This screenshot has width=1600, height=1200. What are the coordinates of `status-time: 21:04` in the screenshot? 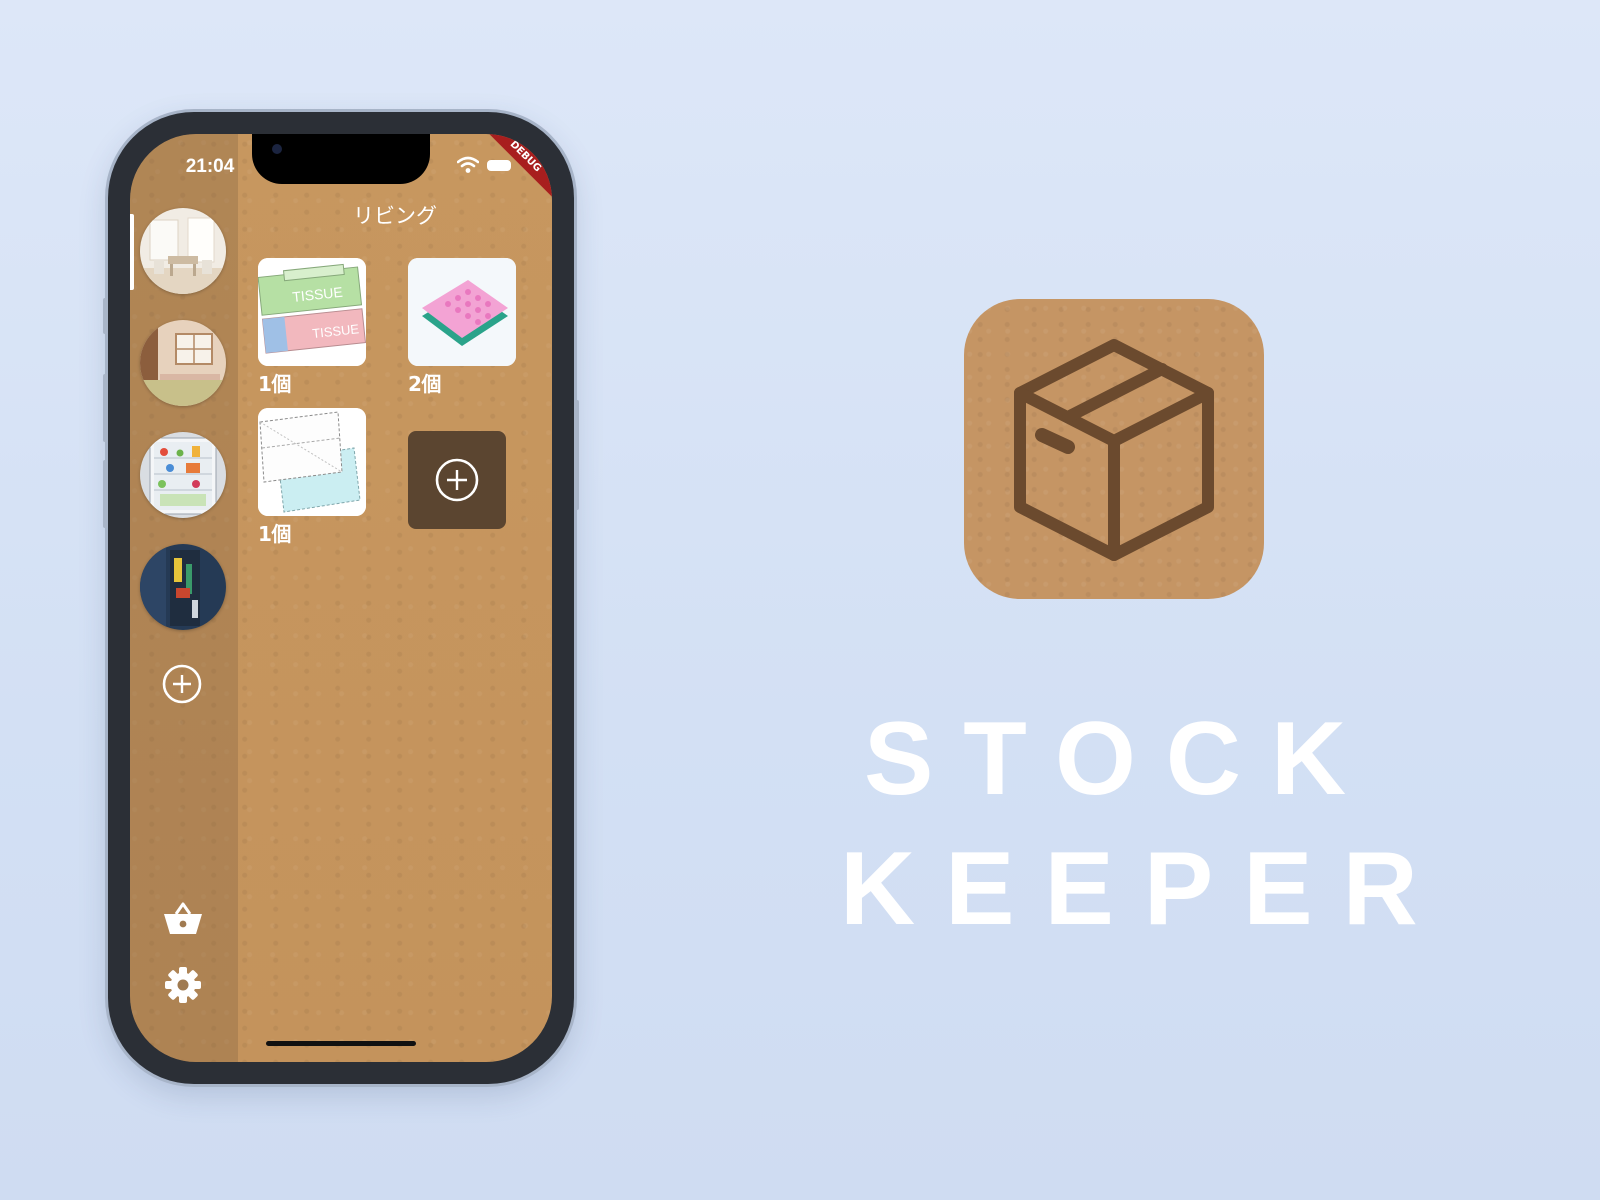 It's located at (210, 166).